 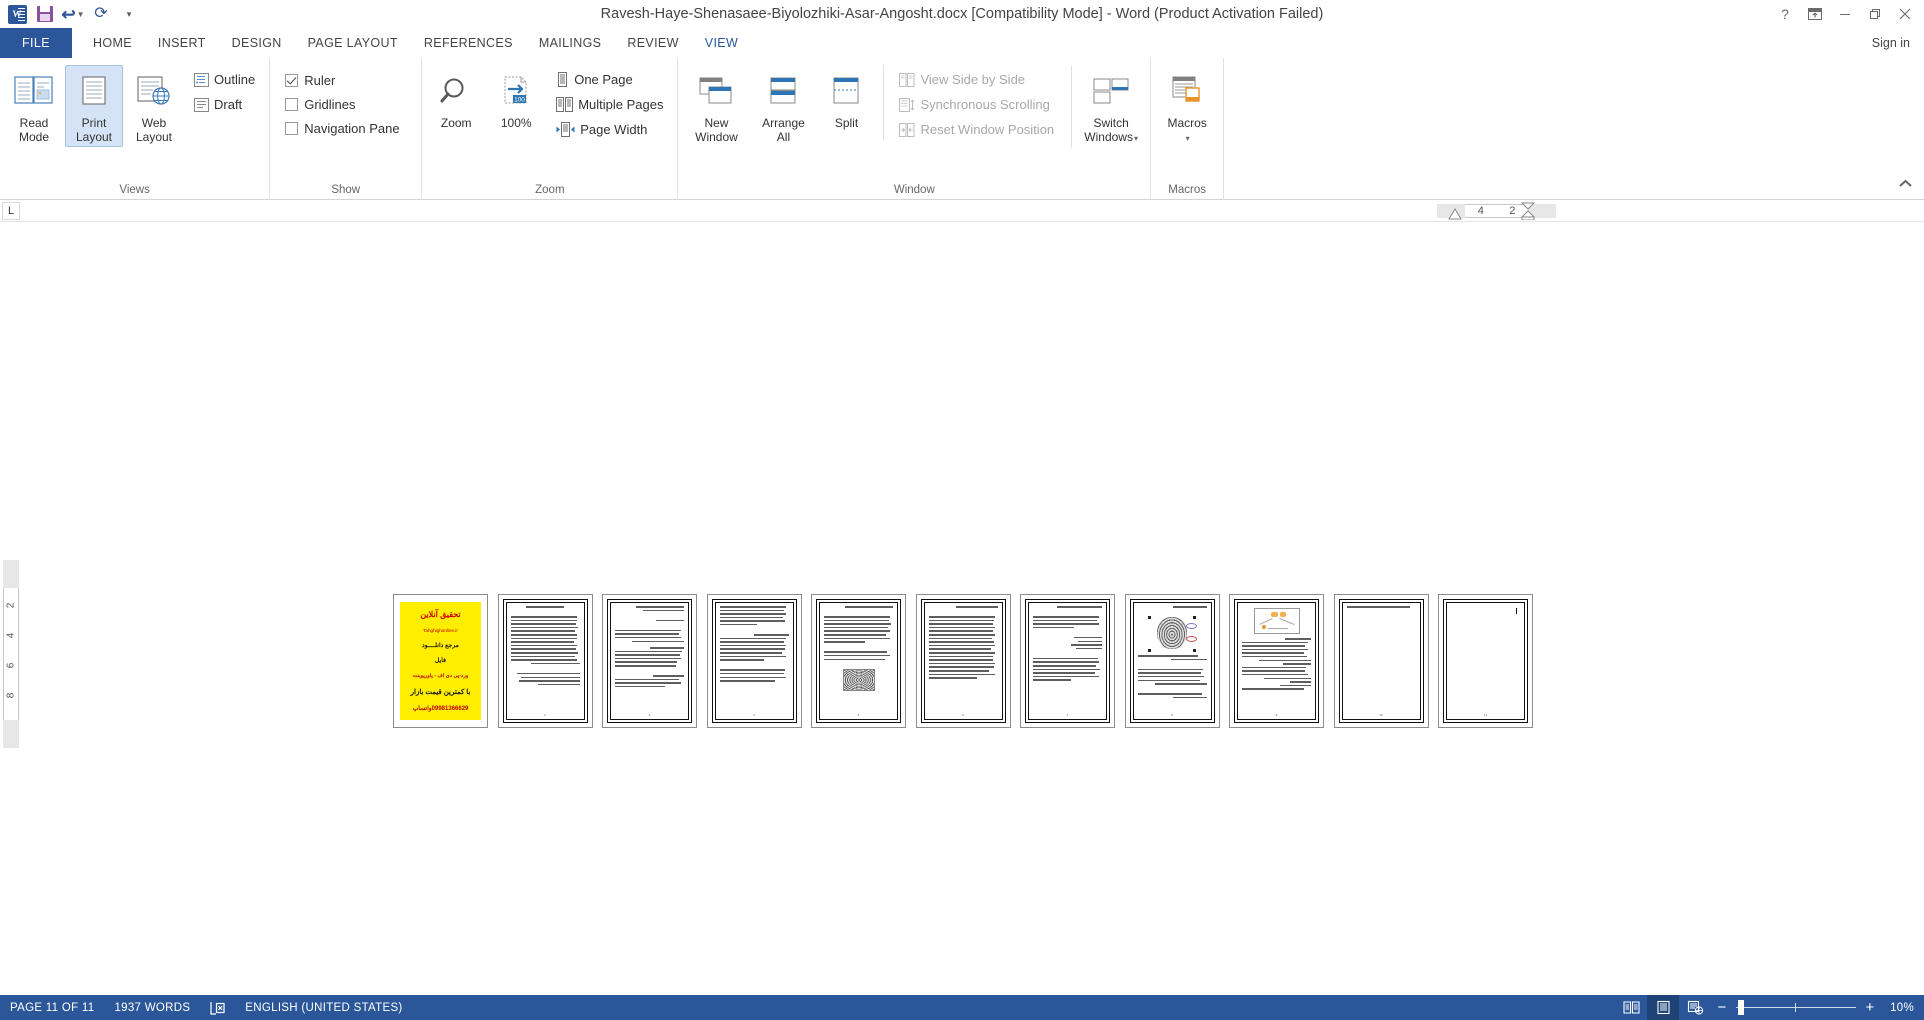 I want to click on arrange-all-icon, so click(x=783, y=91).